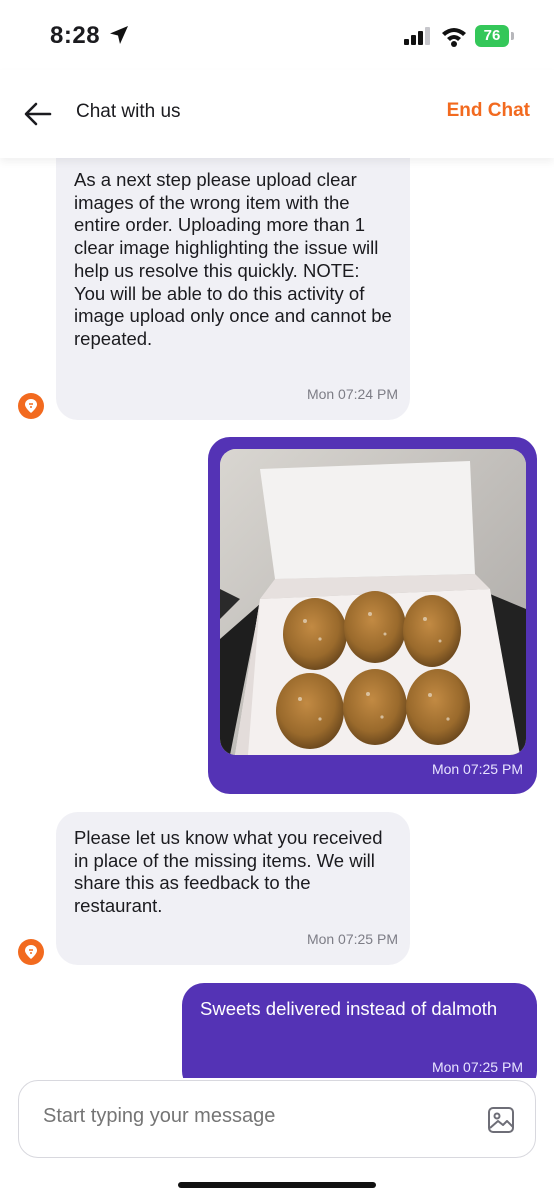 Image resolution: width=554 pixels, height=1200 pixels. I want to click on end-chat-button: End Chat, so click(488, 111).